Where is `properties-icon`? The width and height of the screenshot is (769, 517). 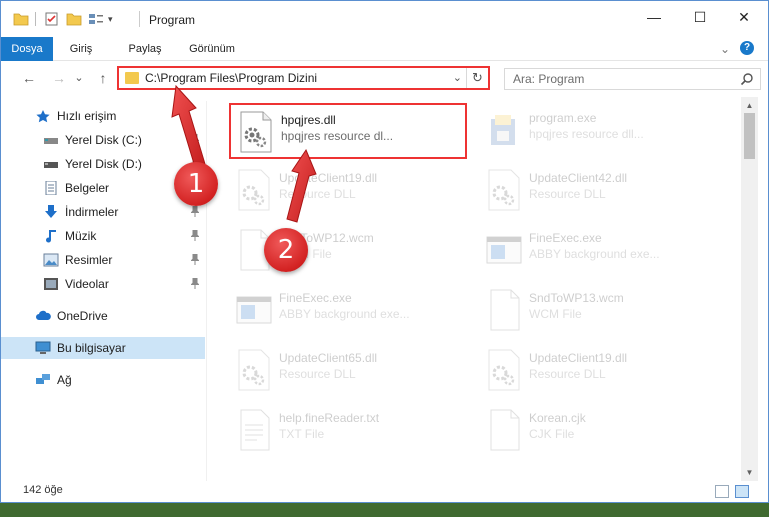 properties-icon is located at coordinates (52, 19).